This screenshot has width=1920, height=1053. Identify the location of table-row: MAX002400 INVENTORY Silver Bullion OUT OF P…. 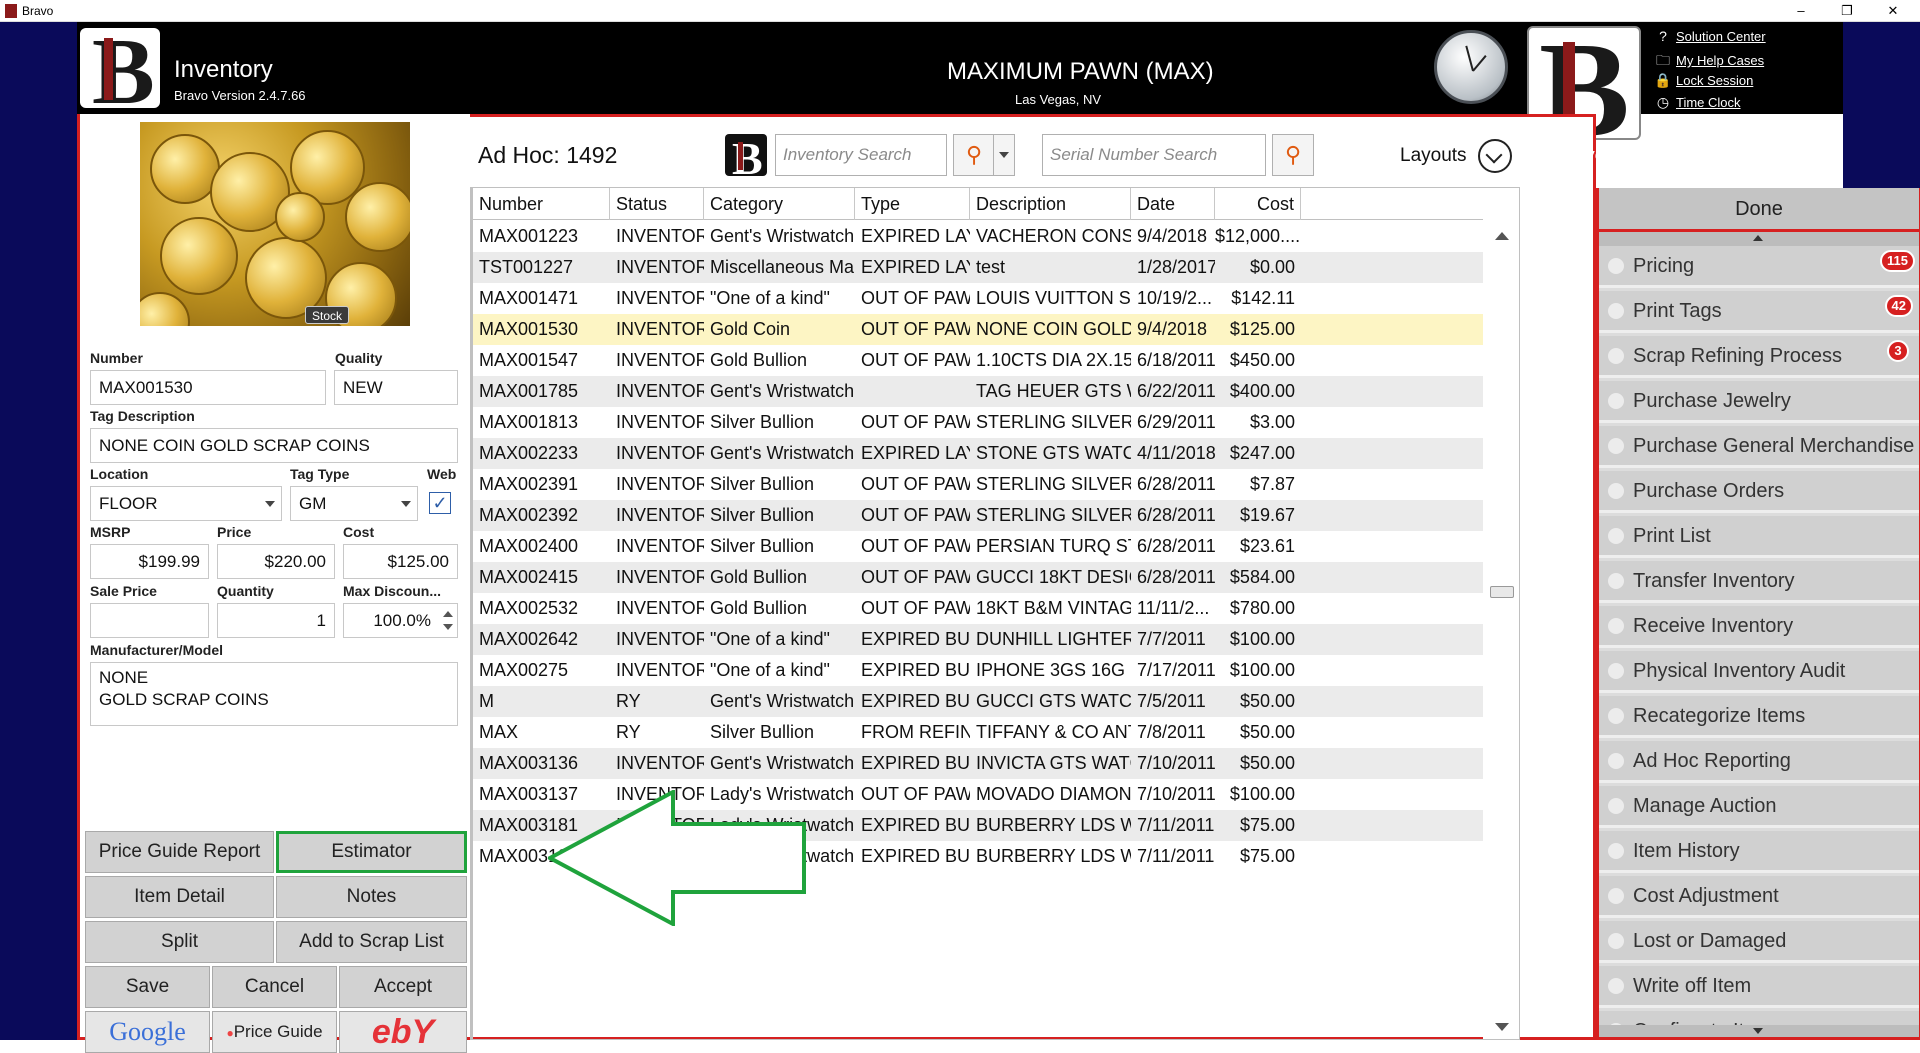
(978, 546).